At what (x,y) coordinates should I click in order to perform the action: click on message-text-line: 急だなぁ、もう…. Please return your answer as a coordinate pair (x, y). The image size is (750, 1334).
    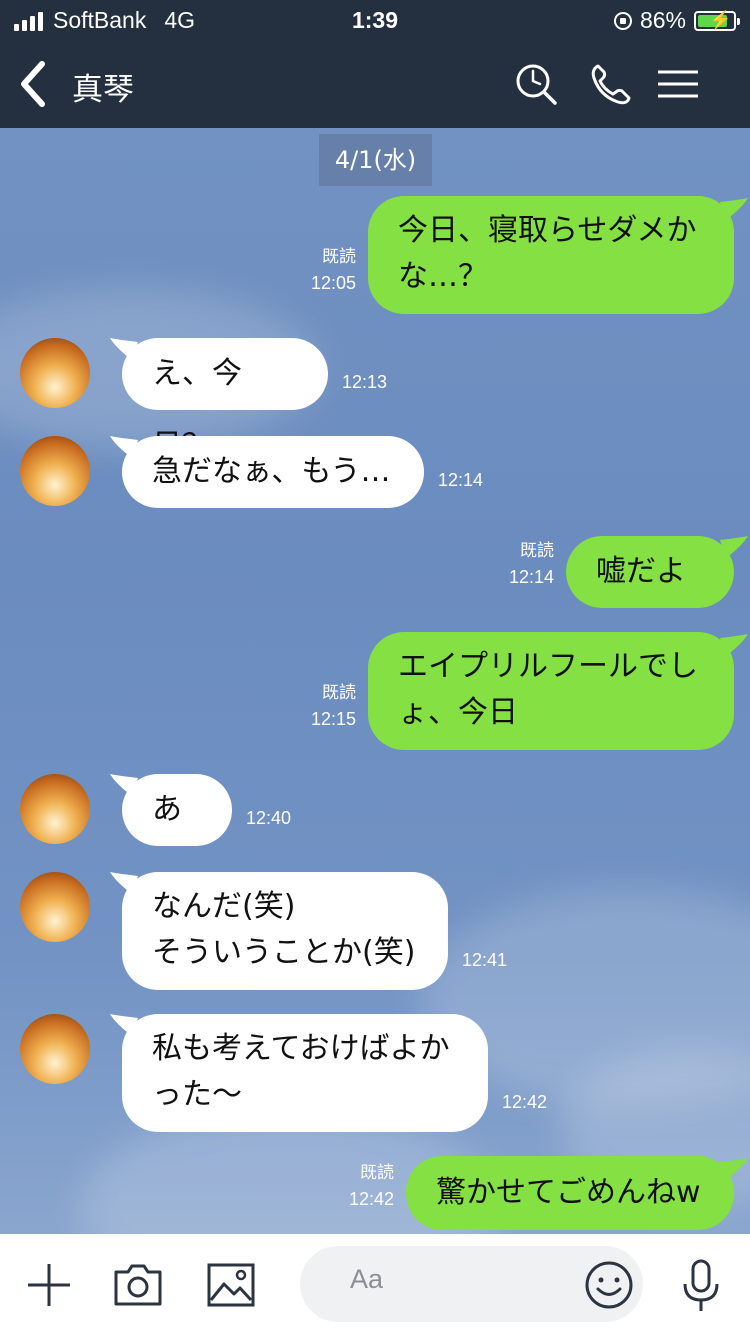
    Looking at the image, I should click on (271, 471).